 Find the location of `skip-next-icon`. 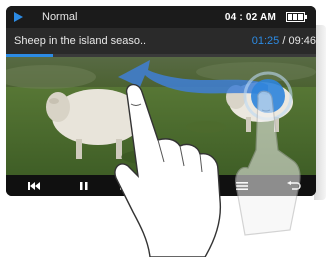

skip-next-icon is located at coordinates (126, 186).